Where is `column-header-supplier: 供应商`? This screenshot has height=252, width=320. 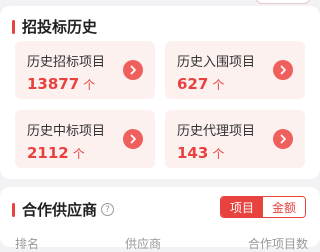
column-header-supplier: 供应商 is located at coordinates (143, 244).